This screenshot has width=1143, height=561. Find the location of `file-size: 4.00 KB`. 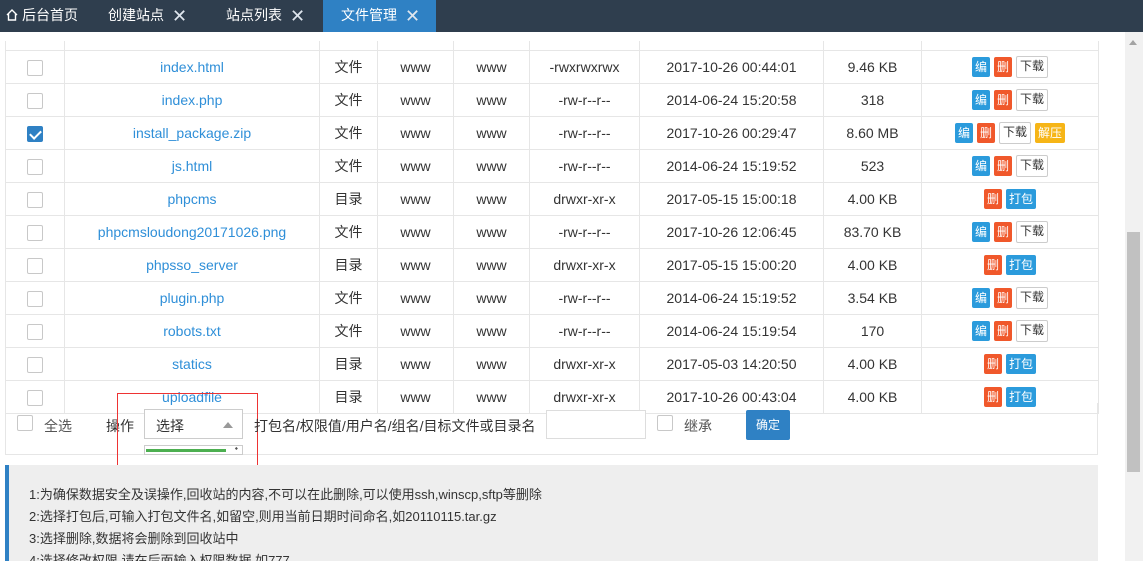

file-size: 4.00 KB is located at coordinates (872, 199).